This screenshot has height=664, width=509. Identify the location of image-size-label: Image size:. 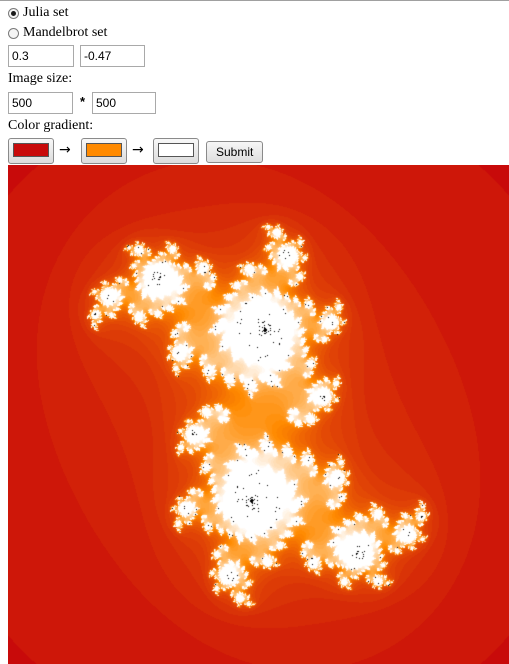
(40, 78).